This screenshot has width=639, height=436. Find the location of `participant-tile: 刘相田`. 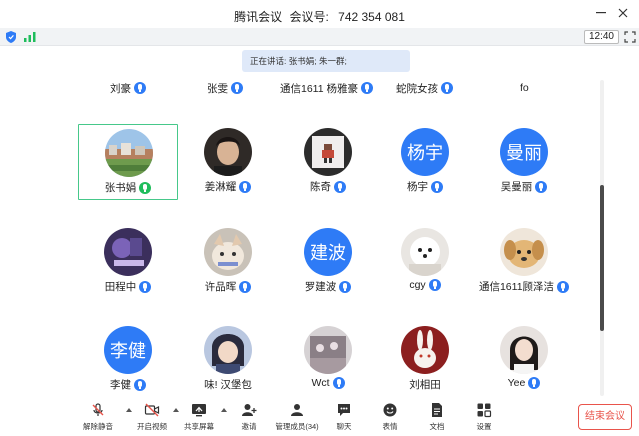

participant-tile: 刘相田 is located at coordinates (425, 360).